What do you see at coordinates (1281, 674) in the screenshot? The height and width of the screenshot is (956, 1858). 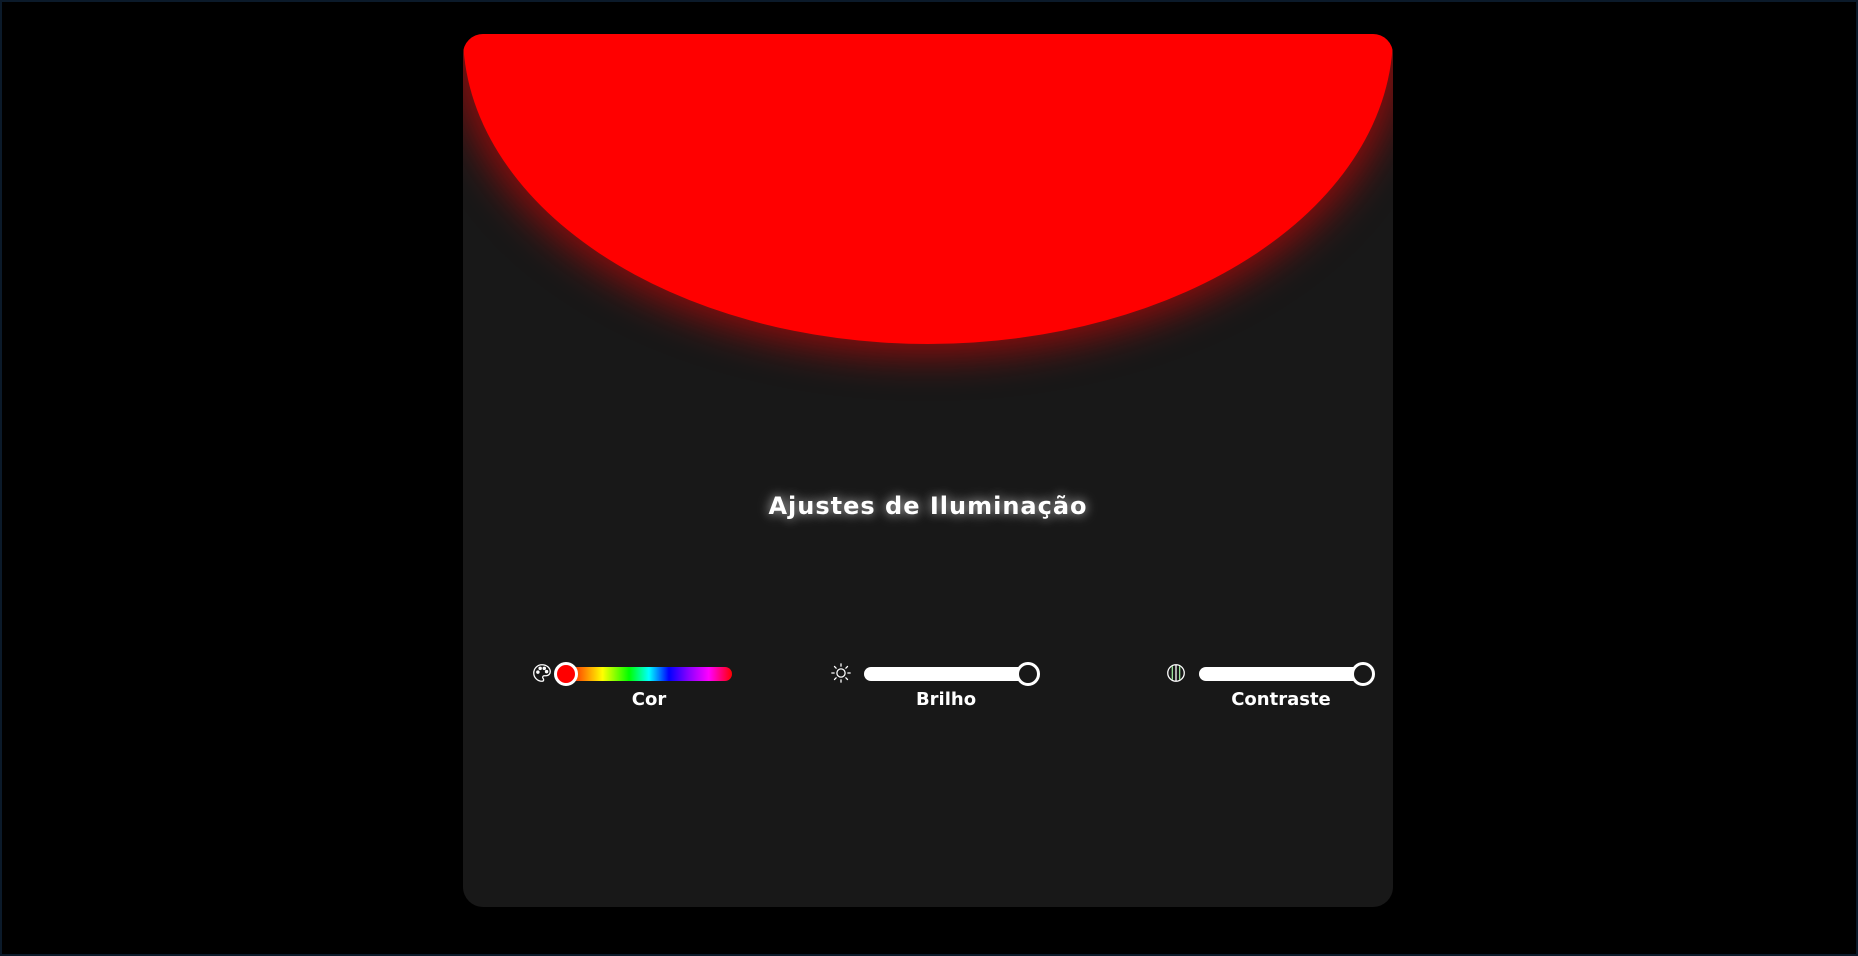 I see `contrast-slider-track` at bounding box center [1281, 674].